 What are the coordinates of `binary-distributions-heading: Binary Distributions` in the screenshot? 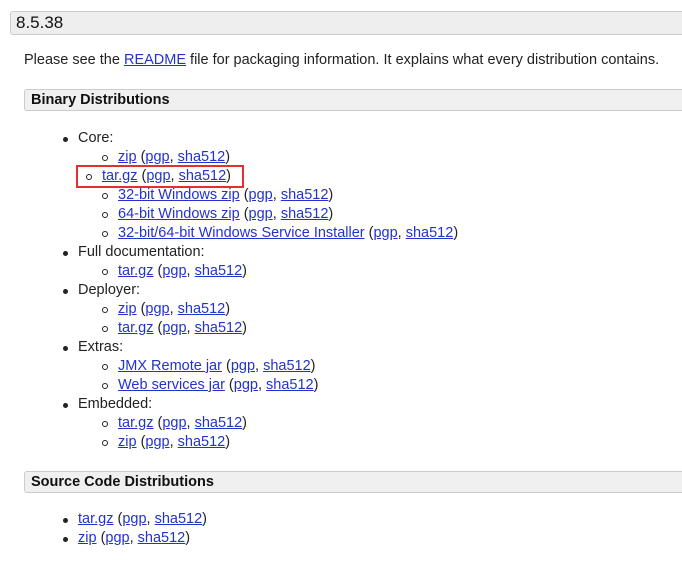 It's located at (353, 100).